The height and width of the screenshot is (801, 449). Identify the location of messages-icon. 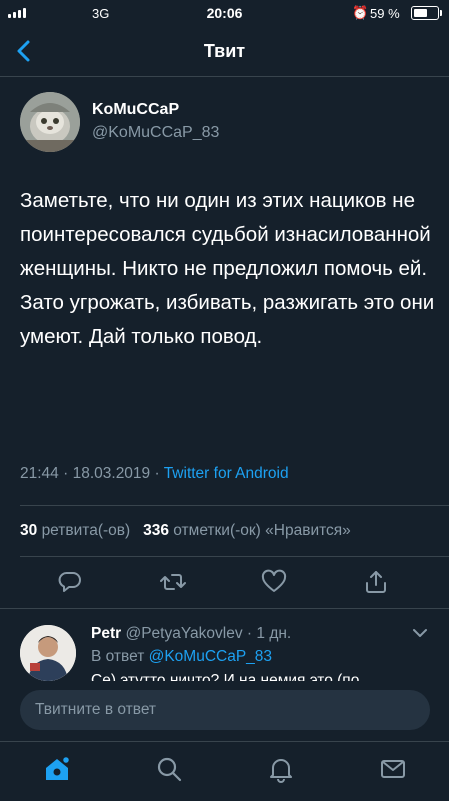
(393, 769).